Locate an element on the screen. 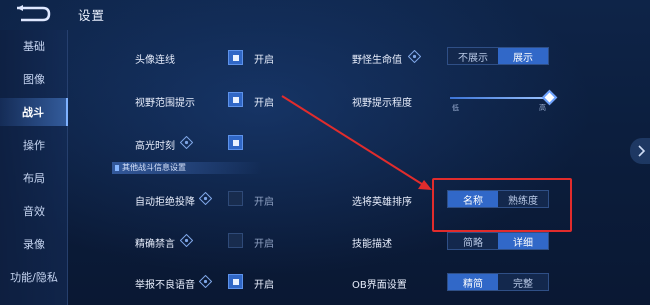 The width and height of the screenshot is (650, 305). chevron-right-icon is located at coordinates (642, 151).